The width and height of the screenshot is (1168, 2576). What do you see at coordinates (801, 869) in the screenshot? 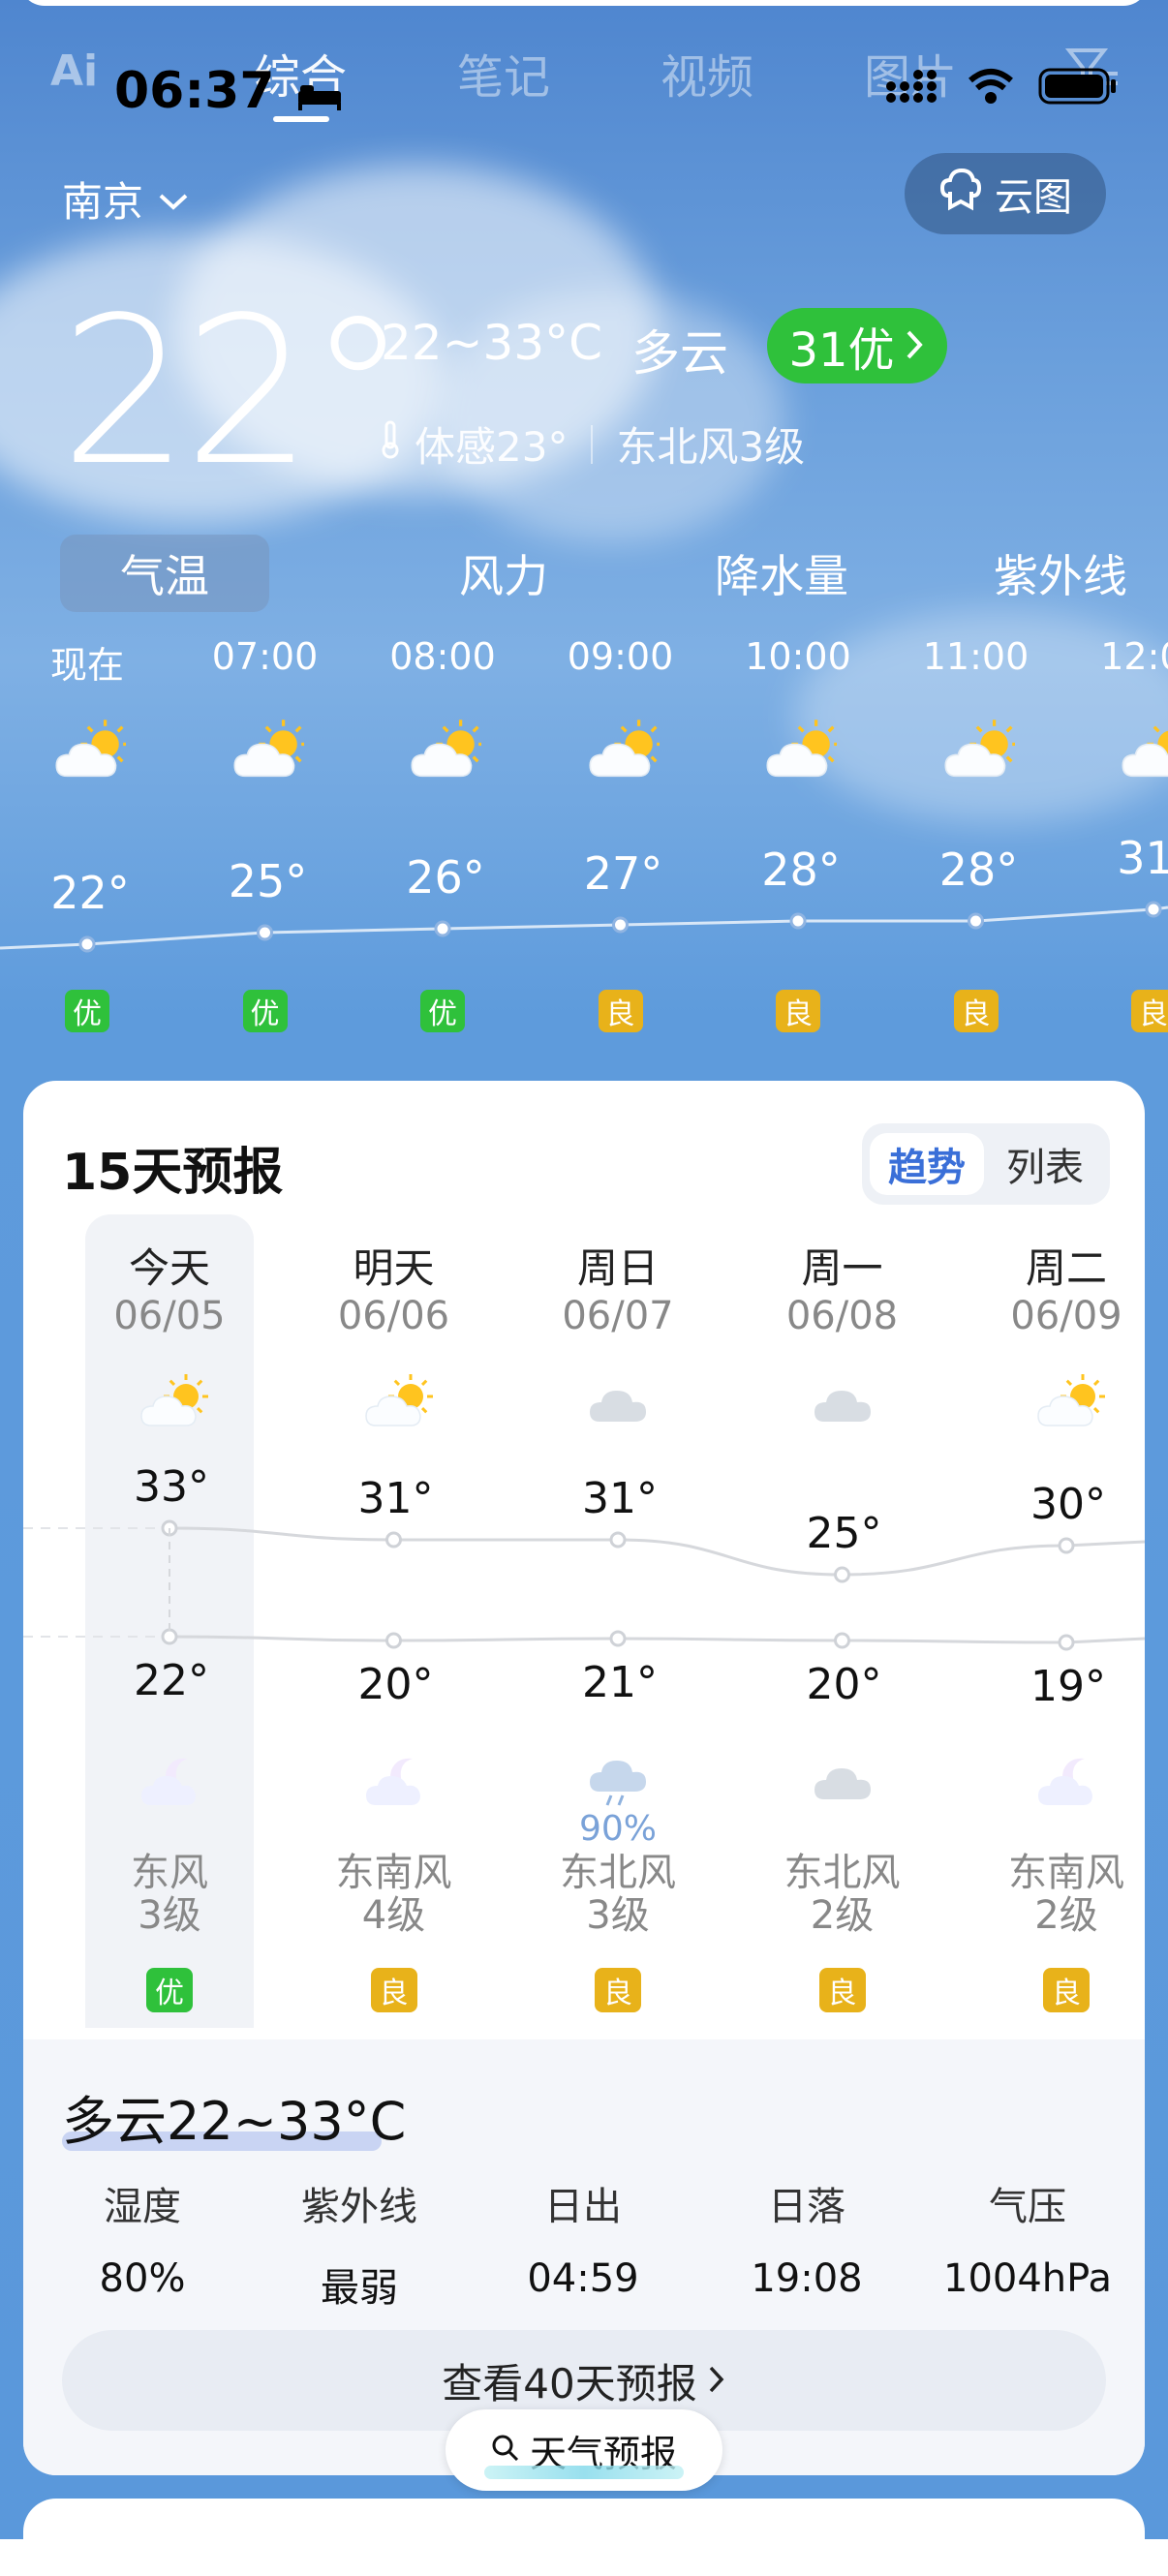
I see `hour-temp: 28°` at bounding box center [801, 869].